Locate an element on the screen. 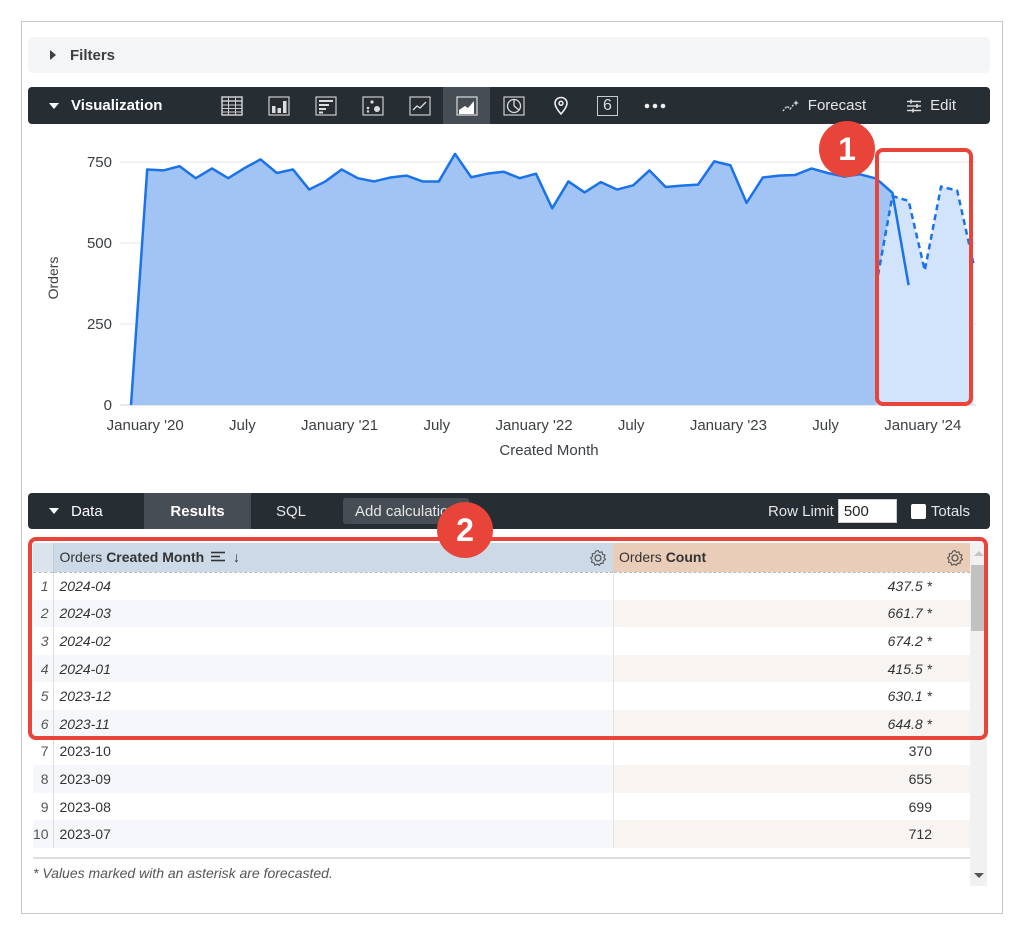 Image resolution: width=1024 pixels, height=935 pixels. table-row: 10 2023-07 712 is located at coordinates (501, 834).